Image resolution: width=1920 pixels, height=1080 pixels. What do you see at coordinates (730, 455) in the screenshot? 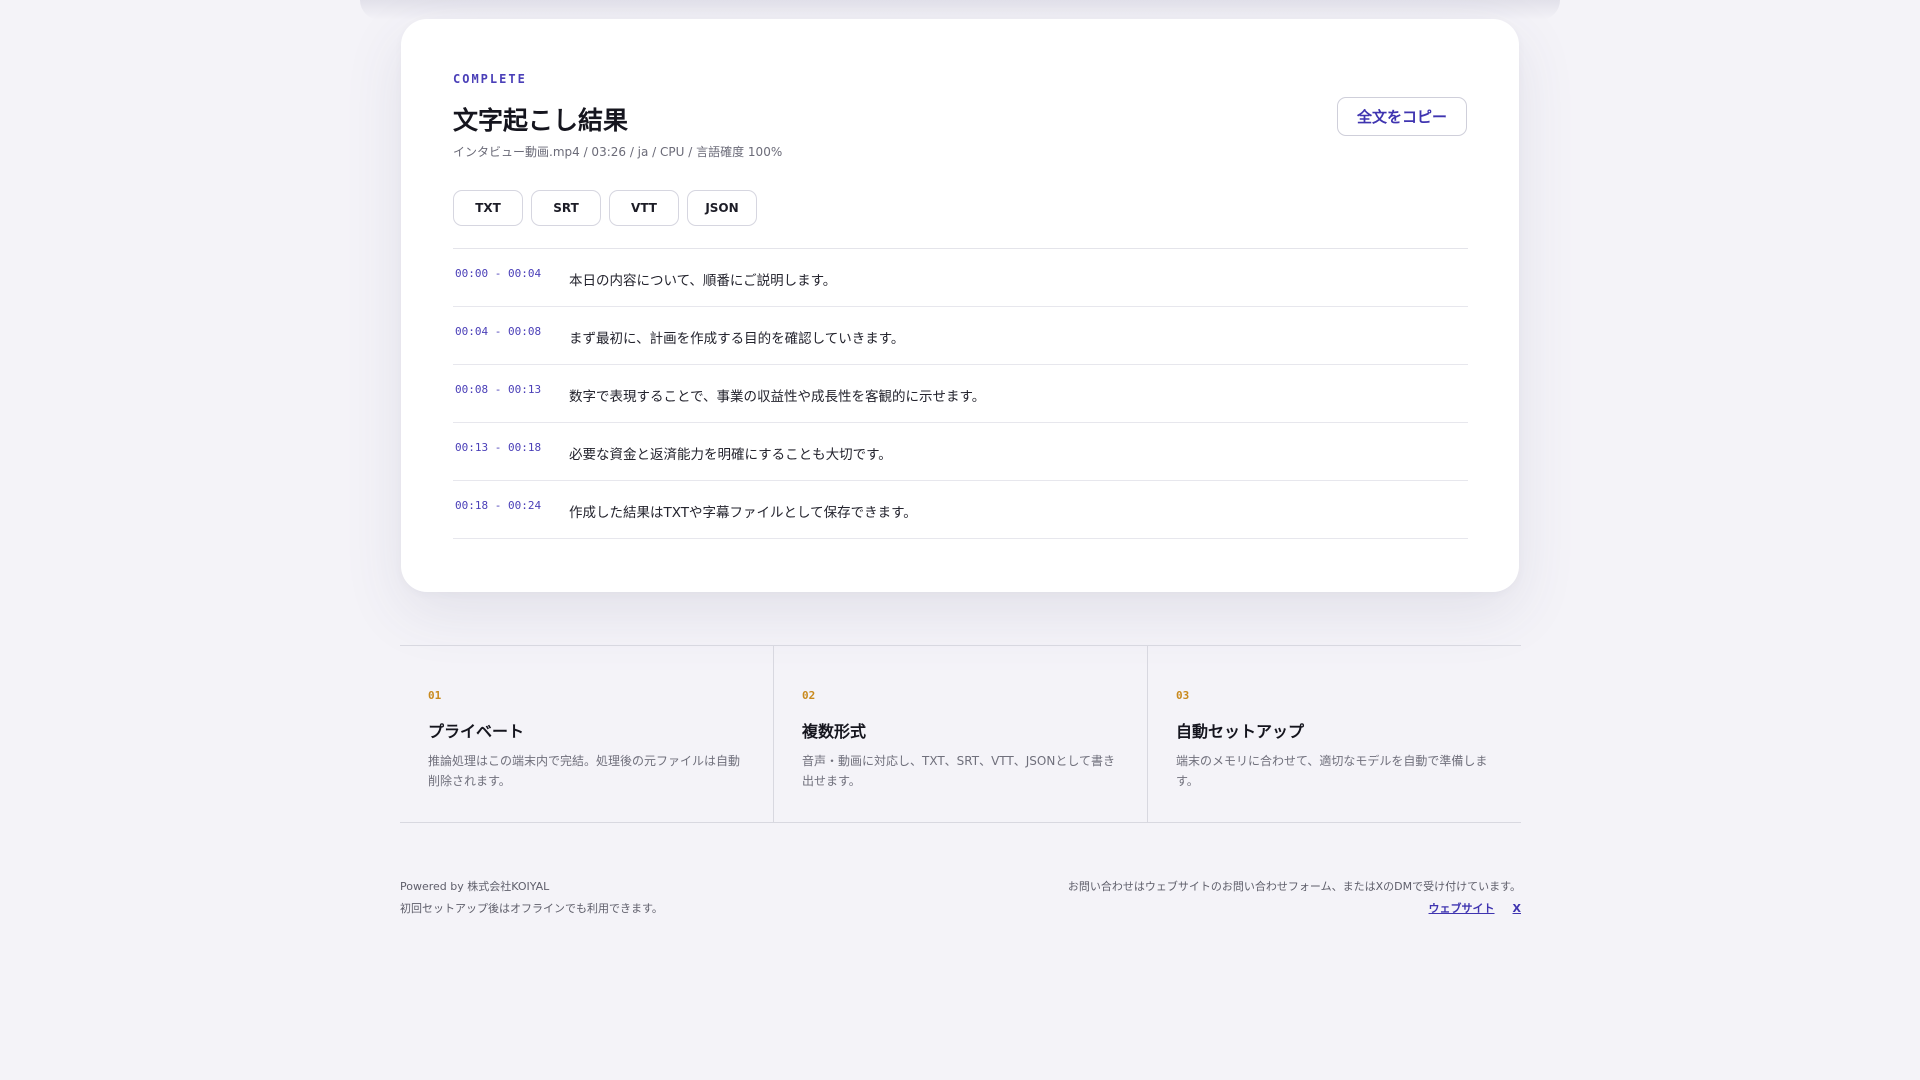
I see `segment-text: 必要な資金と返済能力を明確にすることも大切です。` at bounding box center [730, 455].